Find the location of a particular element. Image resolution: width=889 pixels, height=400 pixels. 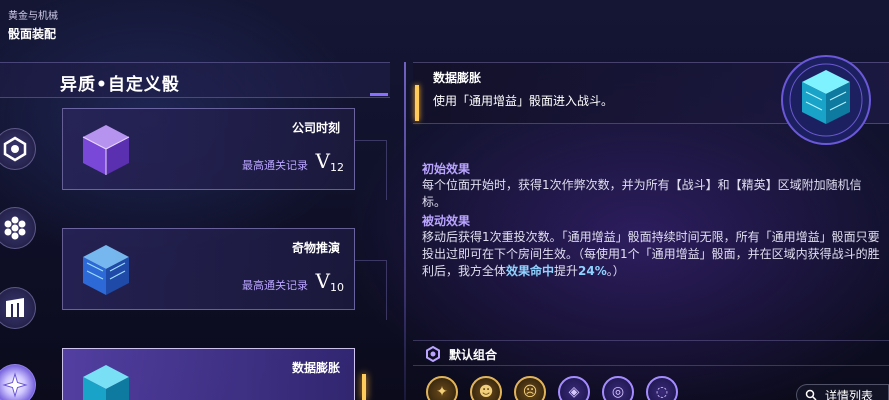

purple-swirl-icon: ◌ is located at coordinates (662, 388).